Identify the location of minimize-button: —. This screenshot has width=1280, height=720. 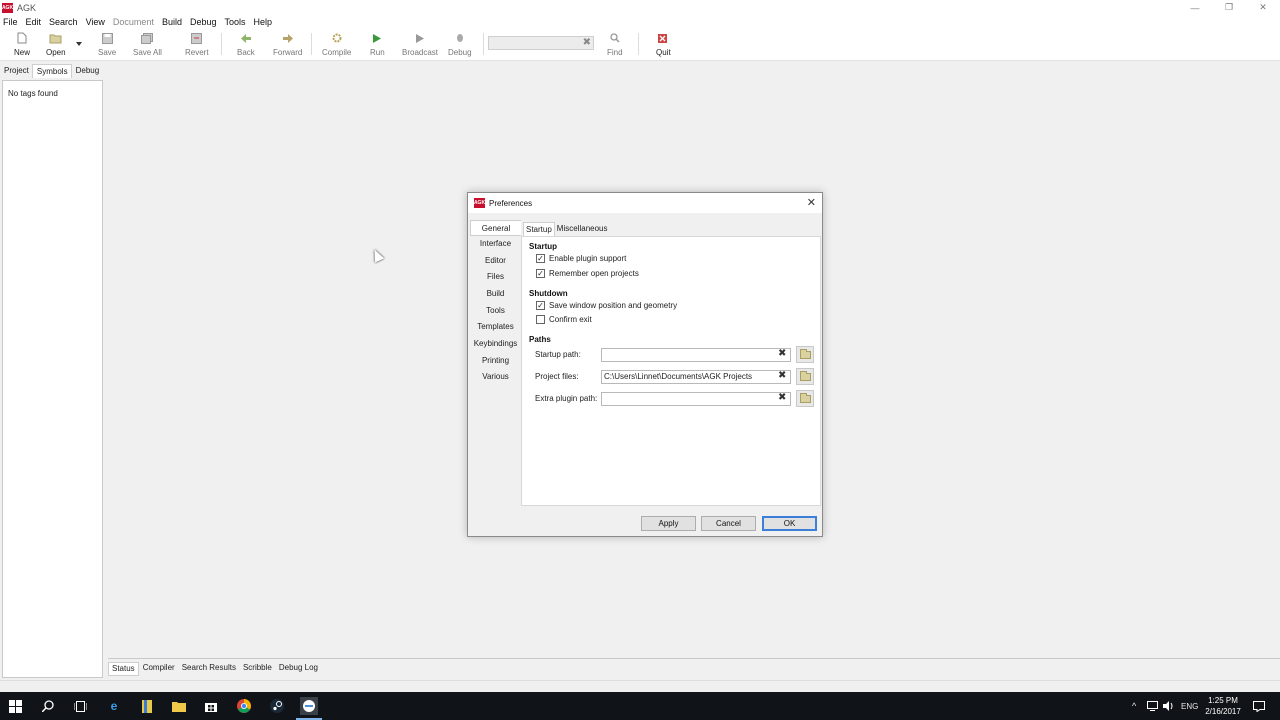
(1195, 7).